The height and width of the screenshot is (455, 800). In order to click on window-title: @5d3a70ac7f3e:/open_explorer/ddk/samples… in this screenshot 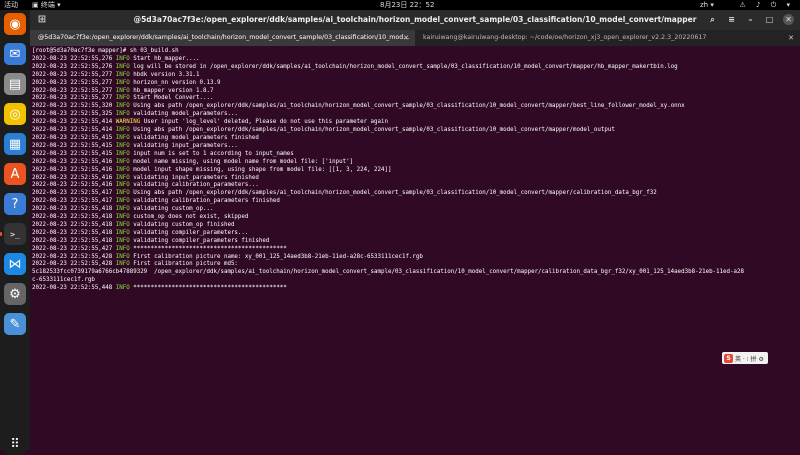, I will do `click(415, 19)`.